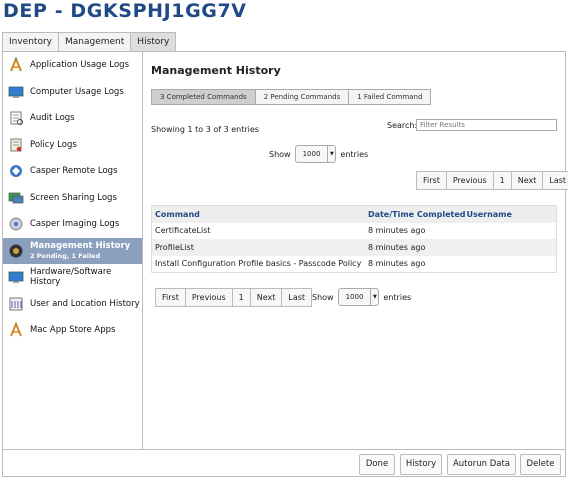  I want to click on completed-commands-button: 3 Completed Commands, so click(203, 97).